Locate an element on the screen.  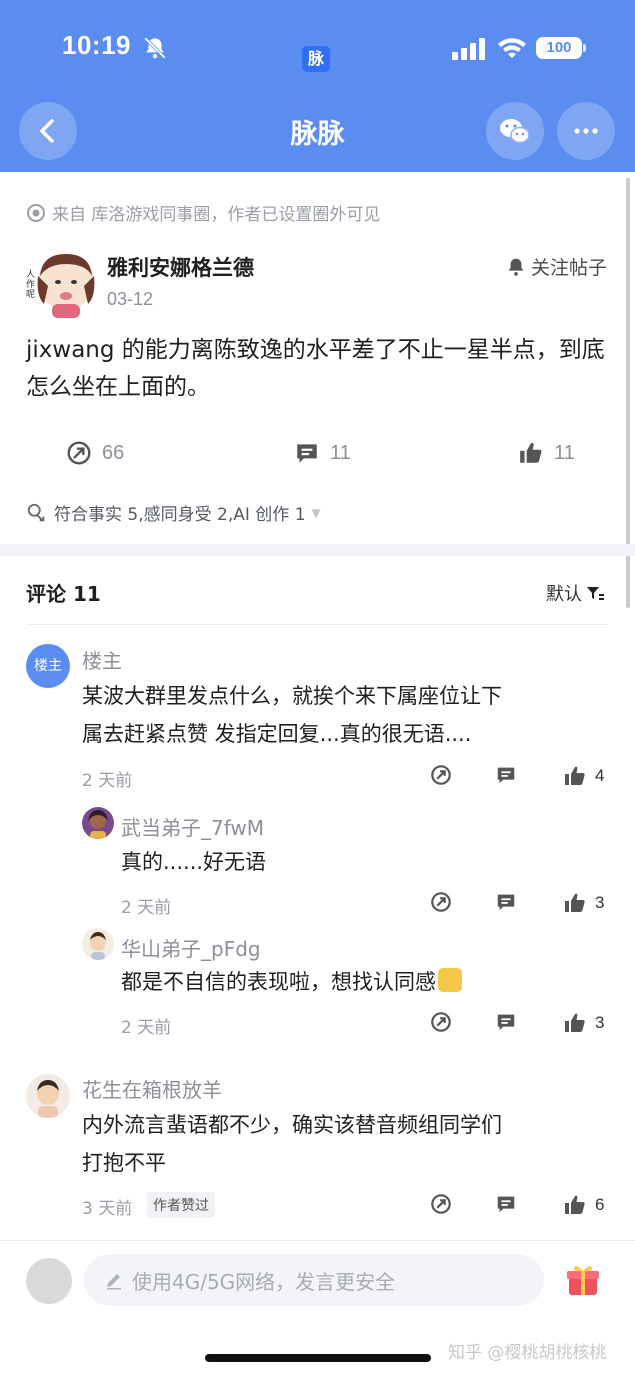
watermark-text: 知乎 @樱桃胡桃核桃 is located at coordinates (527, 1353).